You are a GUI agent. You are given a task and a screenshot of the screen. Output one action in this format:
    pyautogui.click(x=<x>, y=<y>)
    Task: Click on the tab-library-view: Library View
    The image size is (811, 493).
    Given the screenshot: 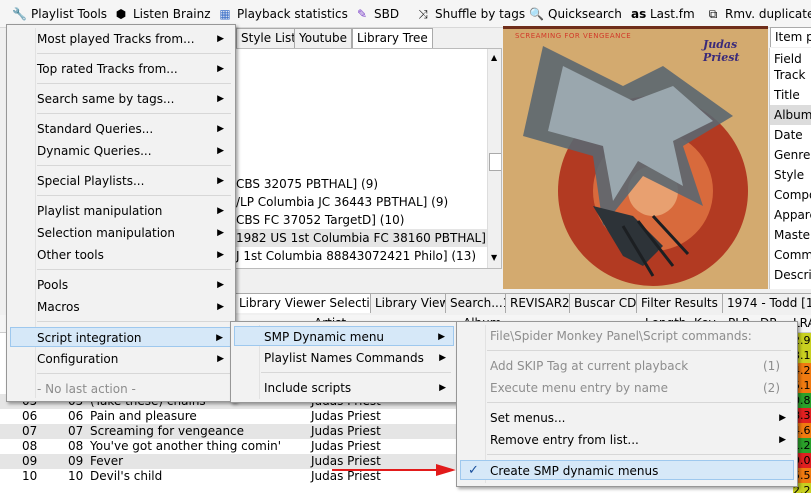 What is the action you would take?
    pyautogui.click(x=412, y=303)
    